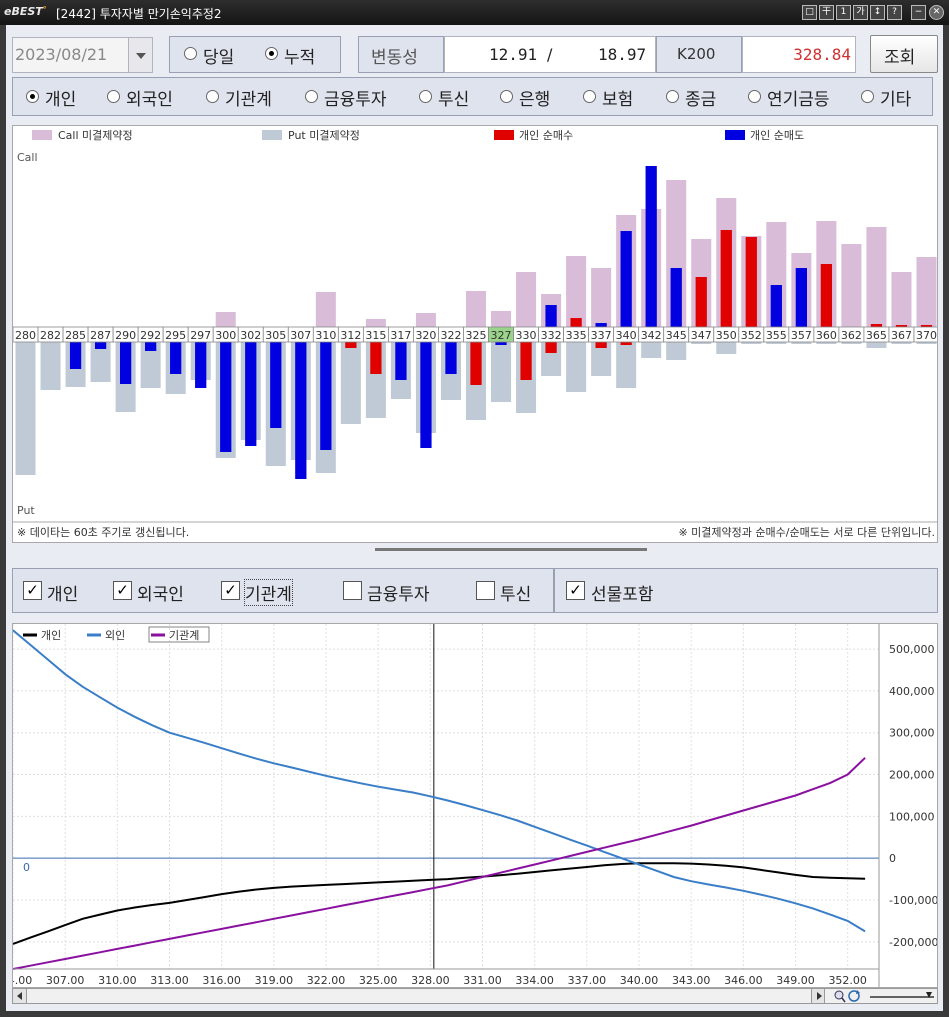 The image size is (949, 1017). I want to click on scroll-right-icon, so click(818, 996).